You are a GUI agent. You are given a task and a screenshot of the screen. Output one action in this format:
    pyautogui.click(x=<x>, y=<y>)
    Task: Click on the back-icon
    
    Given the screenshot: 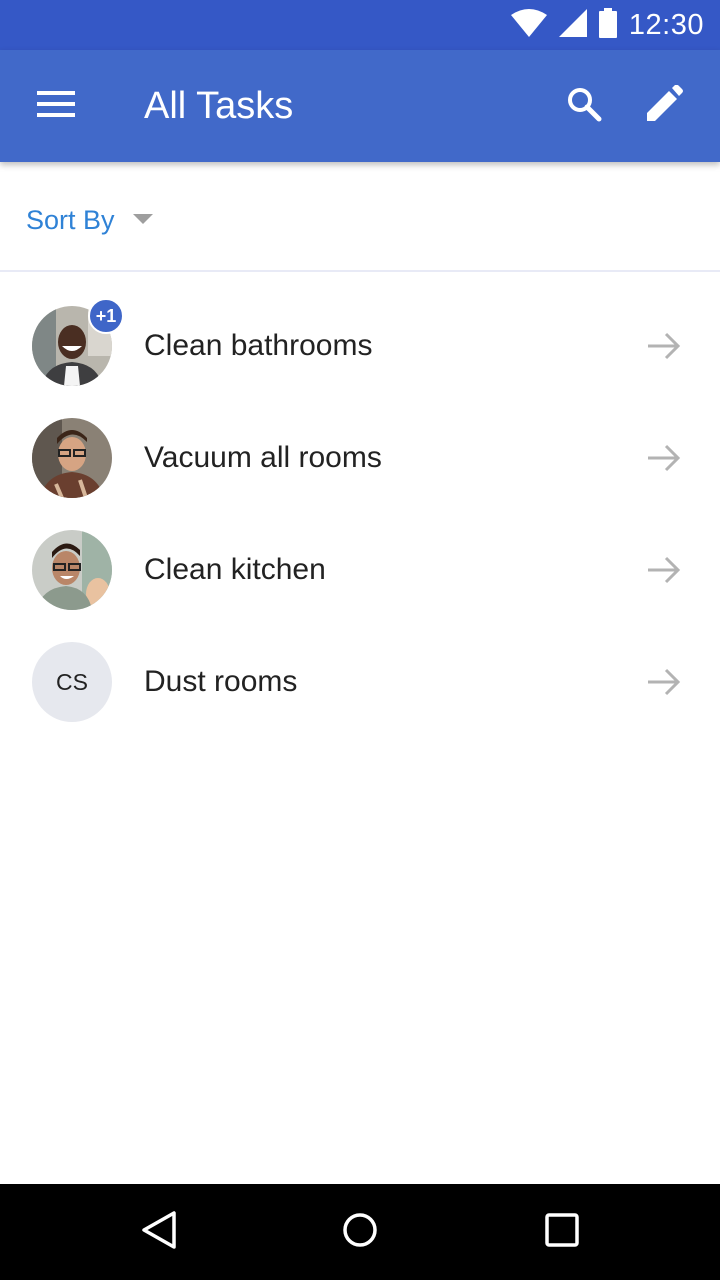 What is the action you would take?
    pyautogui.click(x=160, y=1232)
    